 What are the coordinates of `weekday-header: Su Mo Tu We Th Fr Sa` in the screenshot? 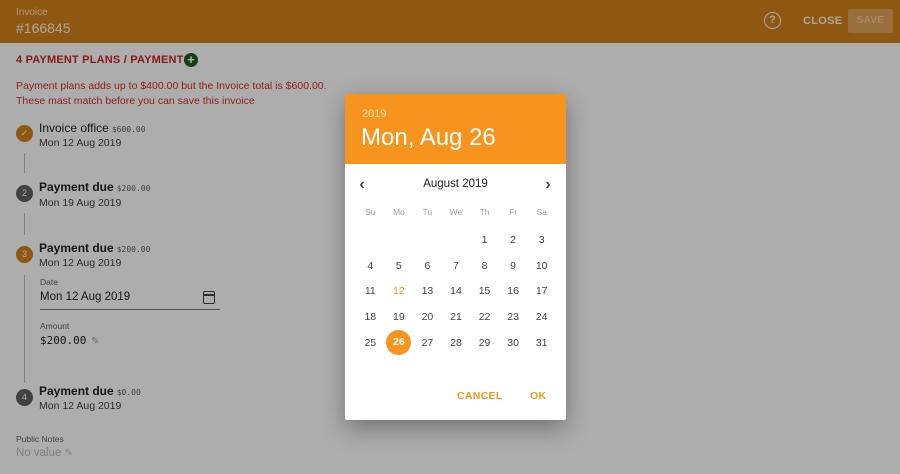 It's located at (456, 214).